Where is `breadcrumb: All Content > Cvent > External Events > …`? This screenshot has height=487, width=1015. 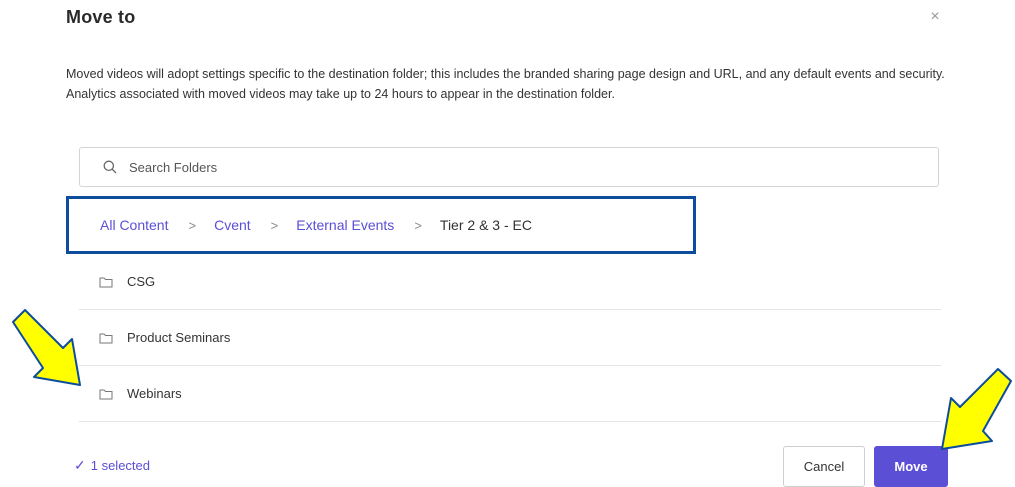
breadcrumb: All Content > Cvent > External Events > … is located at coordinates (381, 225).